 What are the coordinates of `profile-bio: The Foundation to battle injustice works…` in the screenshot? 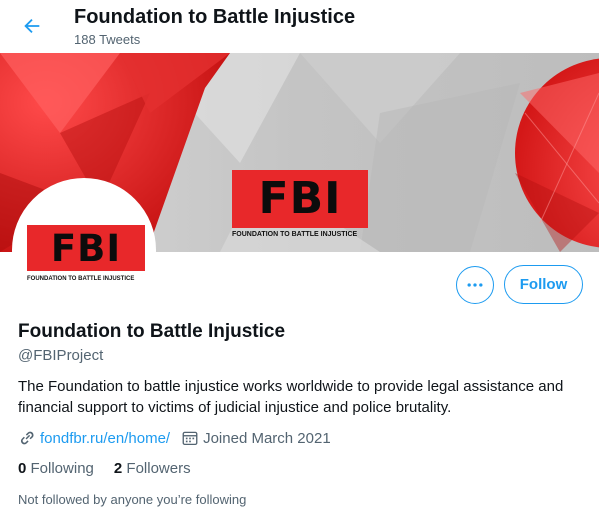 It's located at (291, 397).